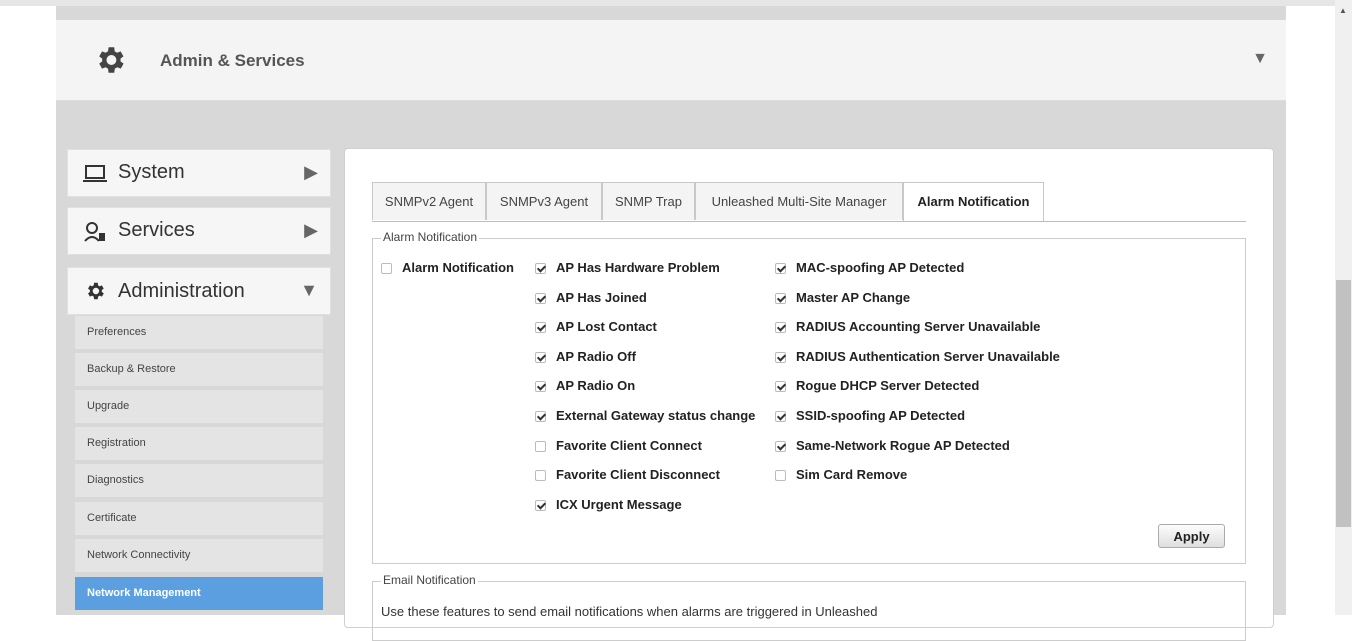 The image size is (1352, 641). Describe the element at coordinates (629, 445) in the screenshot. I see `checkbox-label: Favorite Client Connect` at that location.